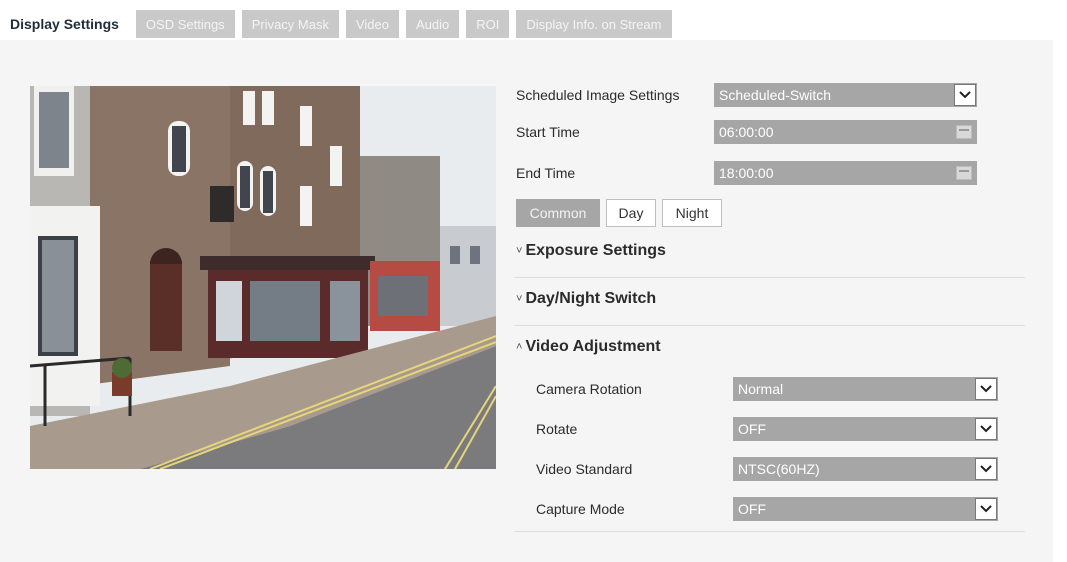  Describe the element at coordinates (692, 213) in the screenshot. I see `night-mode-button: Night` at that location.